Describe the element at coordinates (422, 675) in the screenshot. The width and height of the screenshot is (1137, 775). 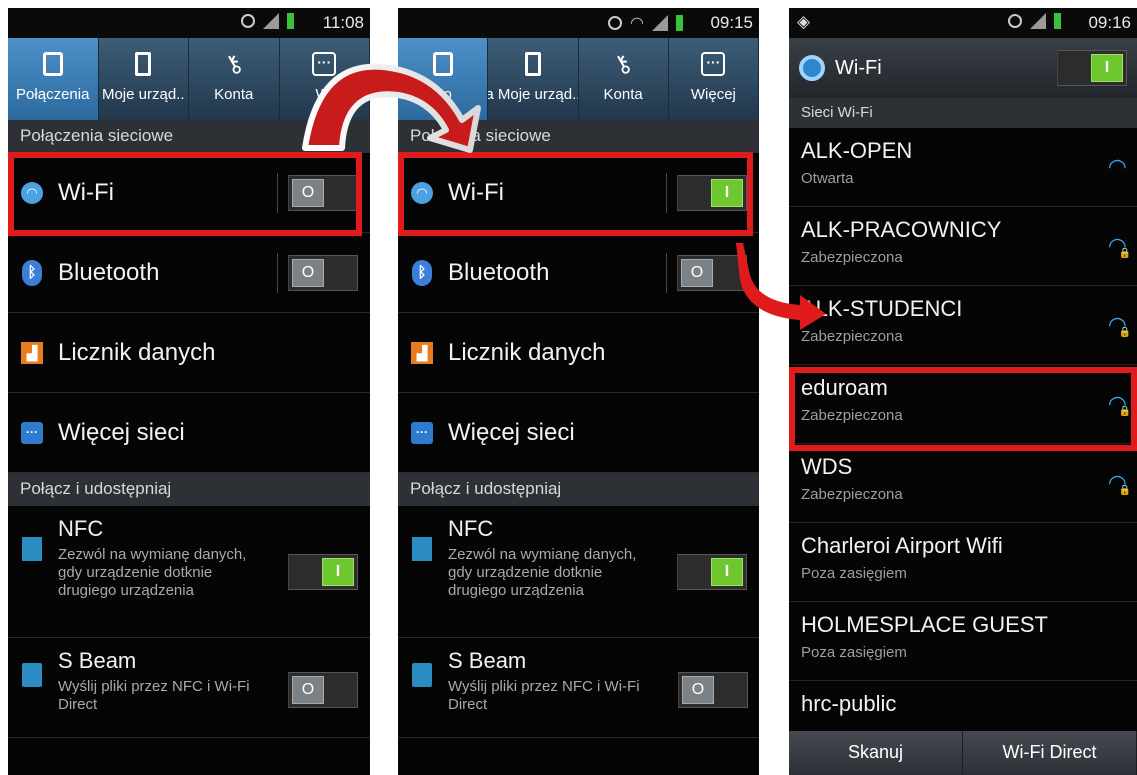
I see `sbeam-icon` at that location.